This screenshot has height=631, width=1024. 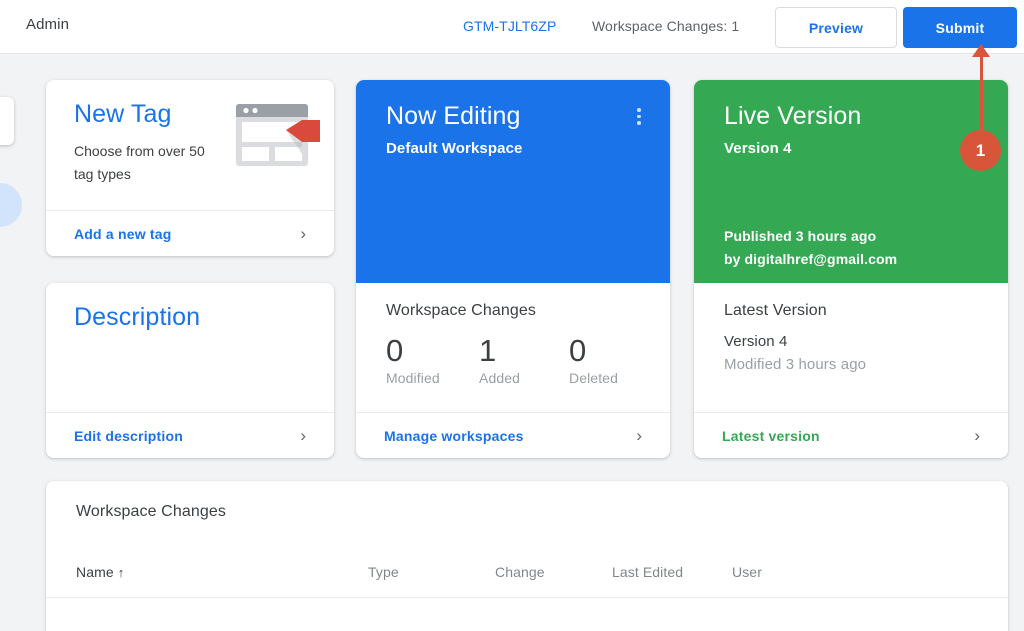 What do you see at coordinates (747, 572) in the screenshot?
I see `column-header-user: User` at bounding box center [747, 572].